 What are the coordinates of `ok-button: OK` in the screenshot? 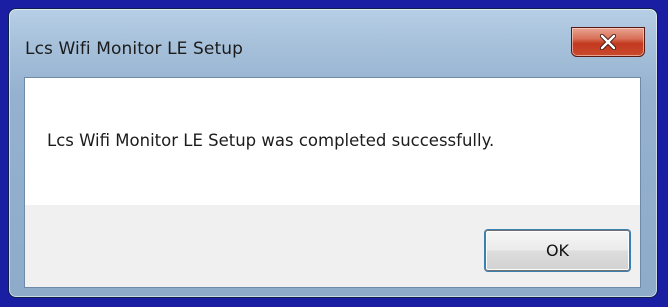 It's located at (557, 250).